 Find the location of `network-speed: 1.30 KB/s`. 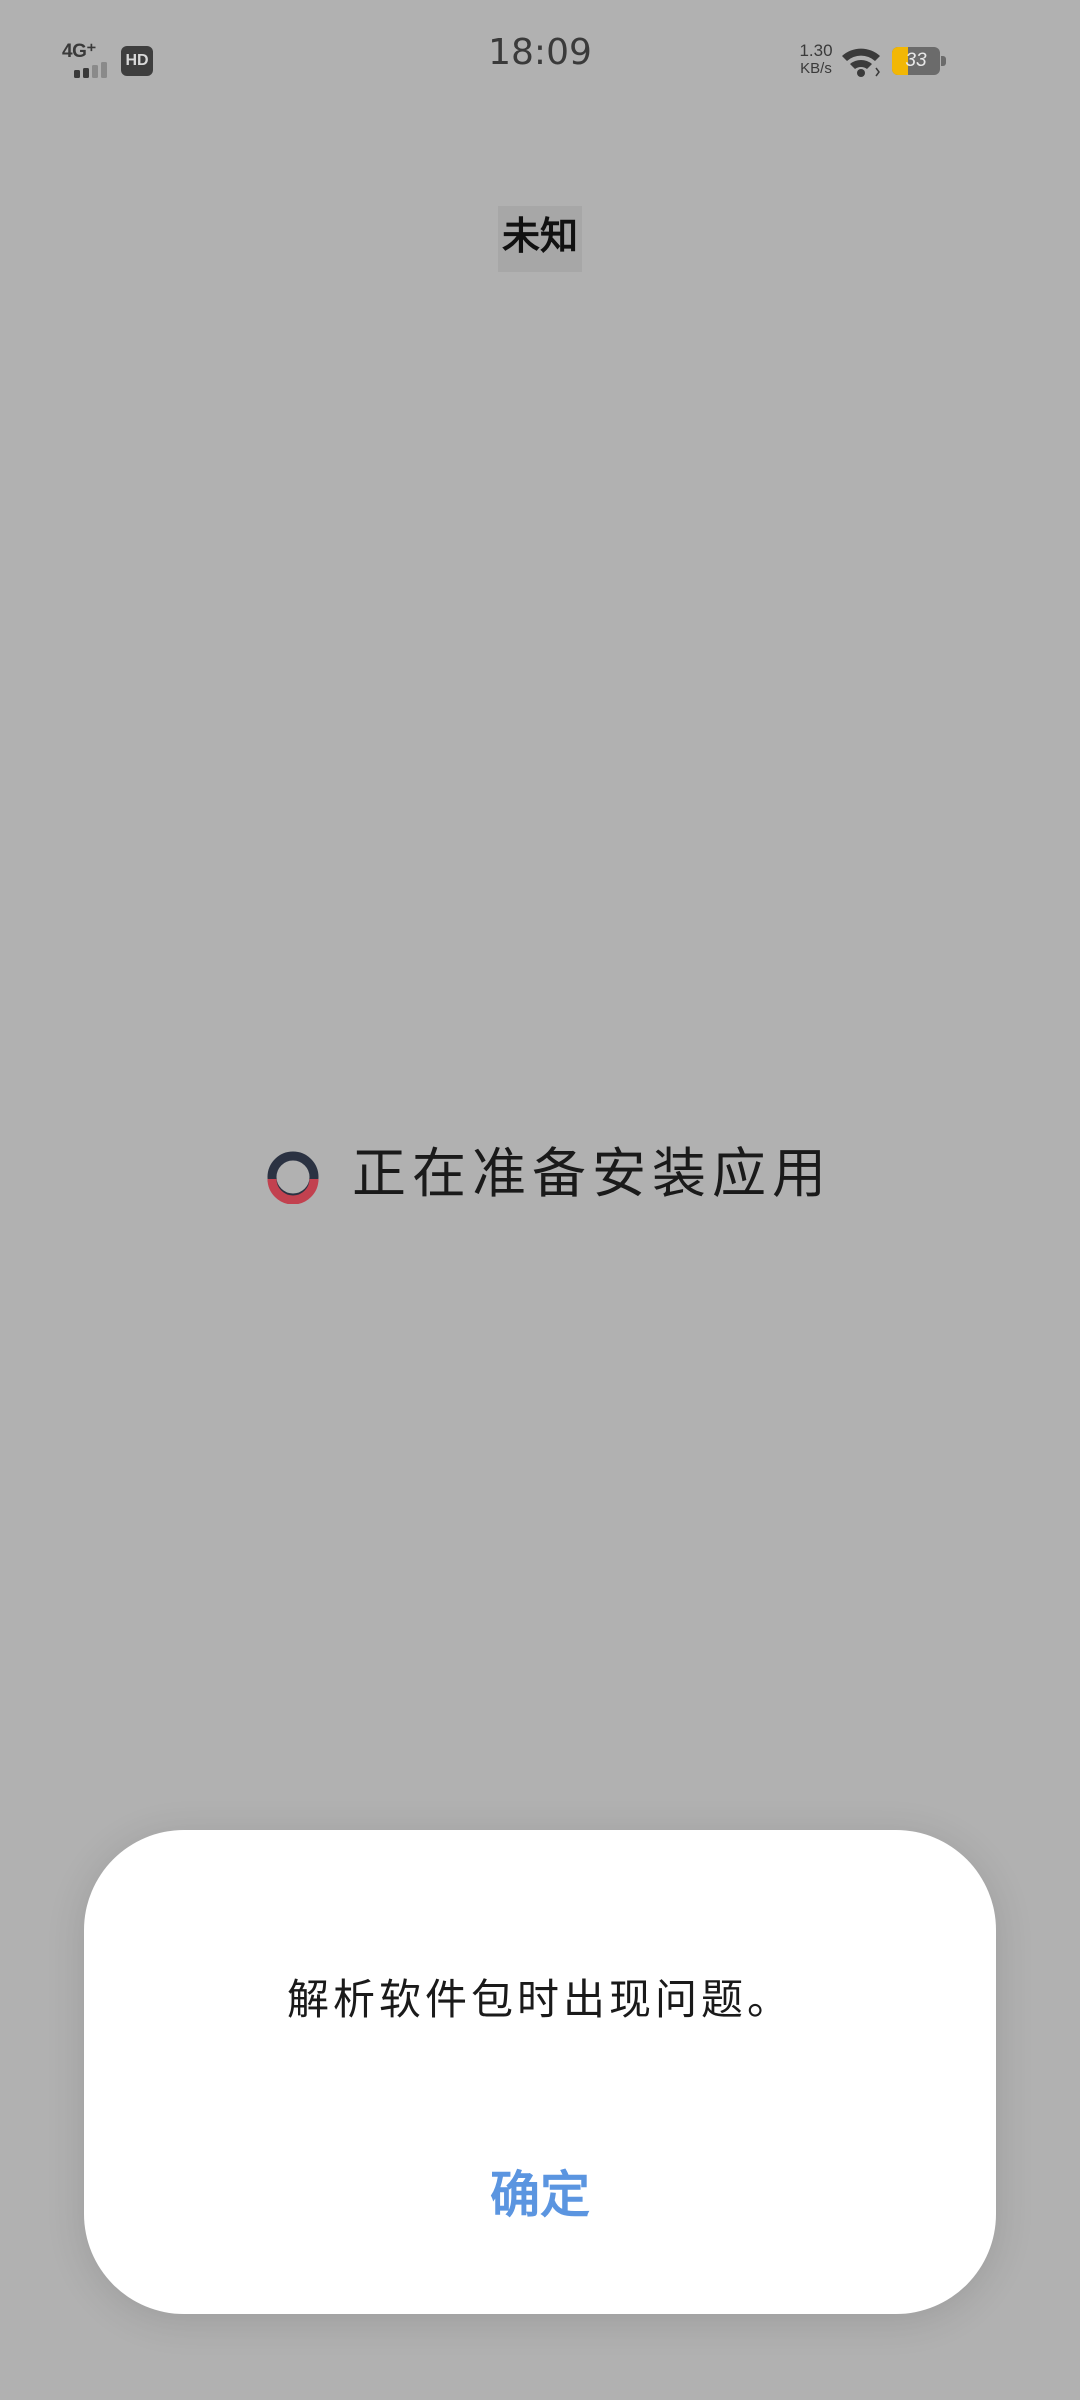

network-speed: 1.30 KB/s is located at coordinates (816, 60).